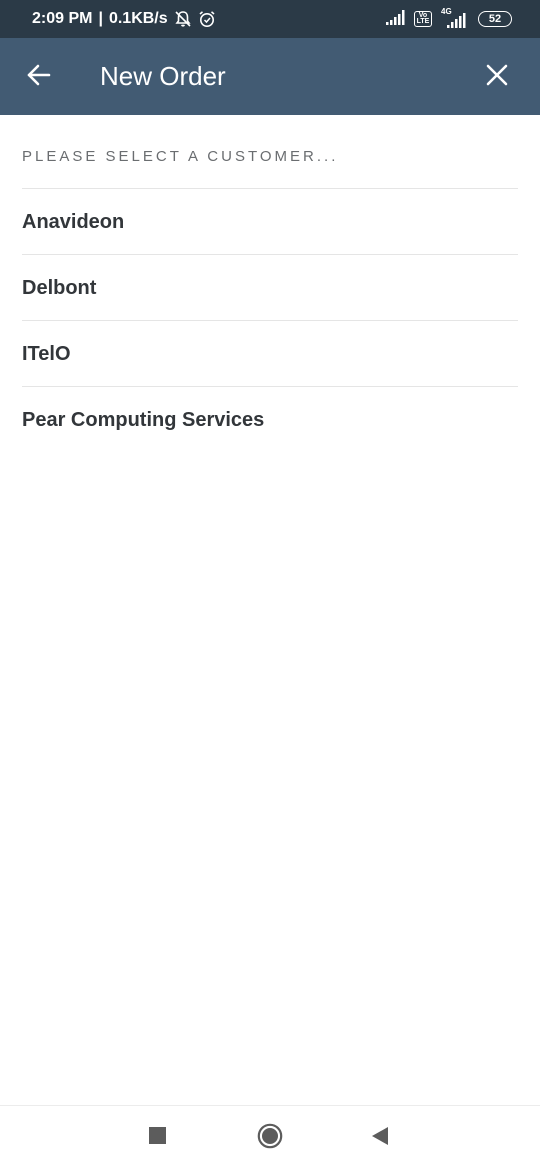 Image resolution: width=540 pixels, height=1170 pixels. I want to click on battery-icon: 52, so click(495, 19).